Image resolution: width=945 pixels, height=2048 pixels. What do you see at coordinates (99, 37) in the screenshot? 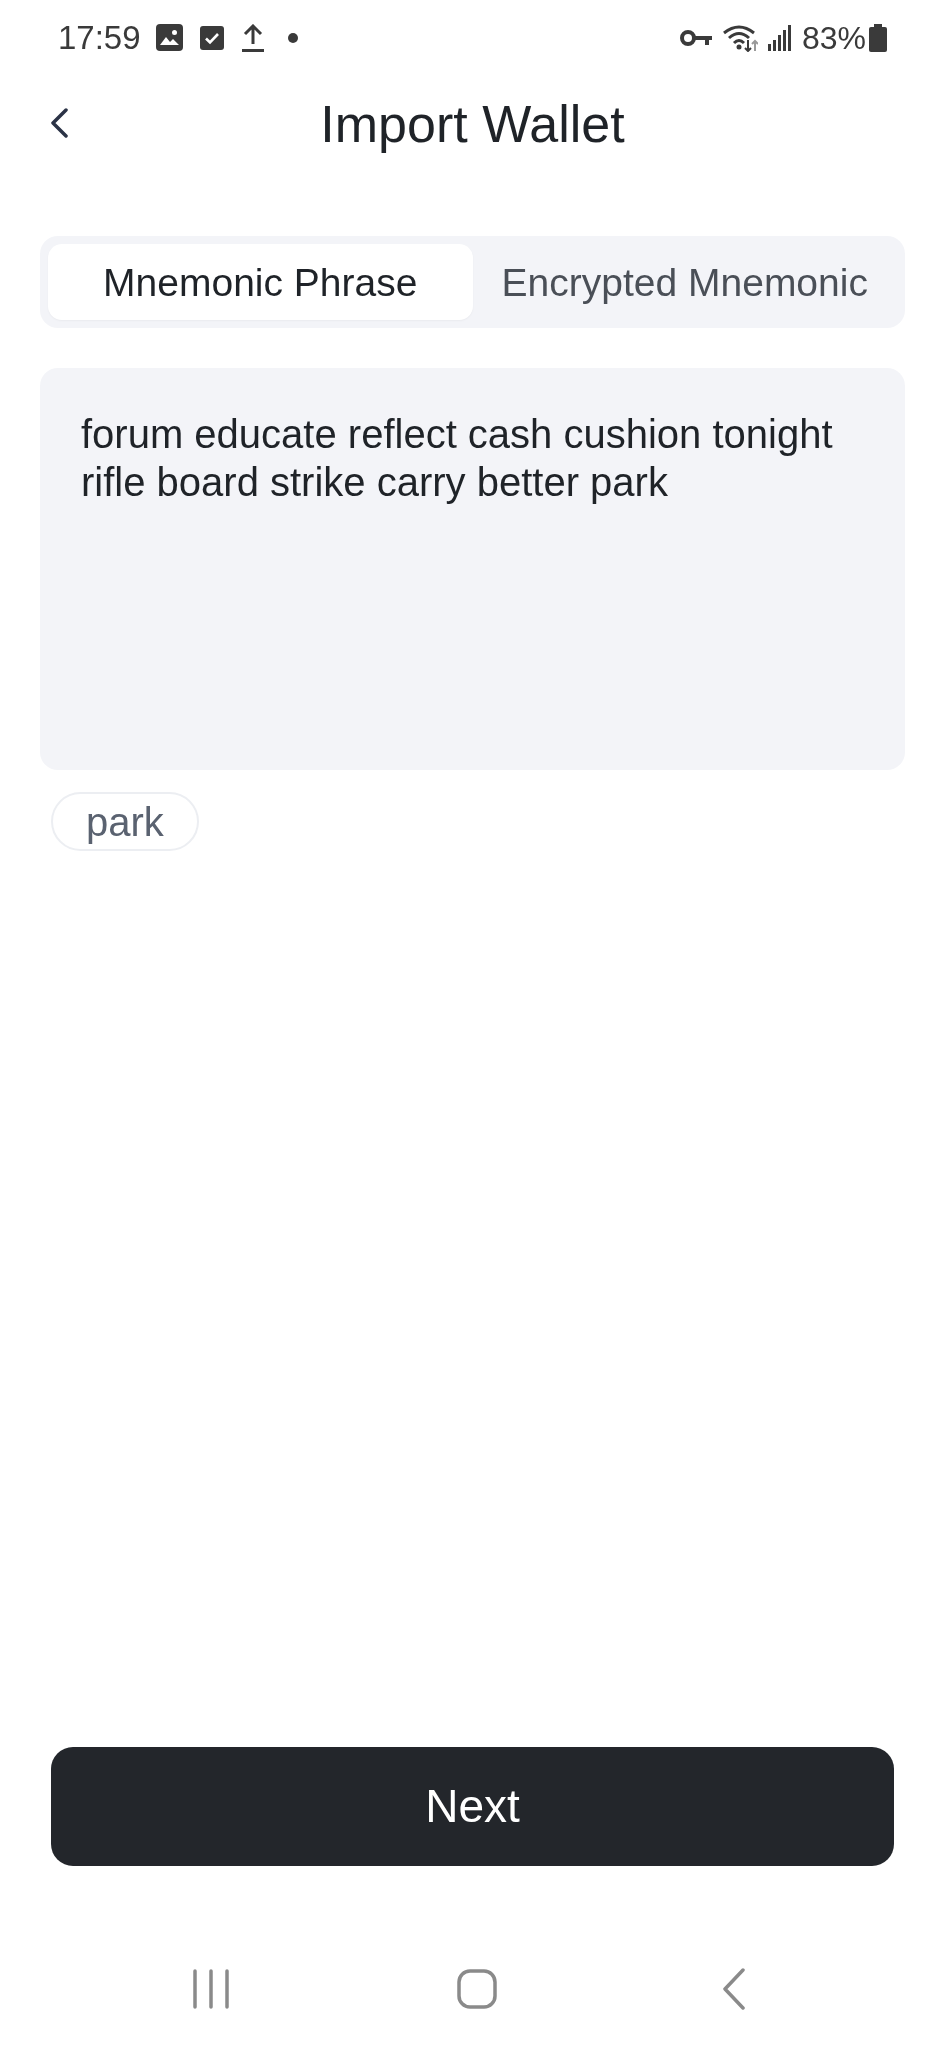
I see `status-time: 17:59` at bounding box center [99, 37].